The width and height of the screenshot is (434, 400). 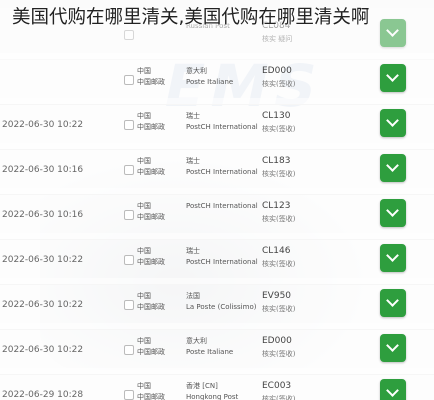 What do you see at coordinates (317, 386) in the screenshot?
I see `tracking-number: EC003` at bounding box center [317, 386].